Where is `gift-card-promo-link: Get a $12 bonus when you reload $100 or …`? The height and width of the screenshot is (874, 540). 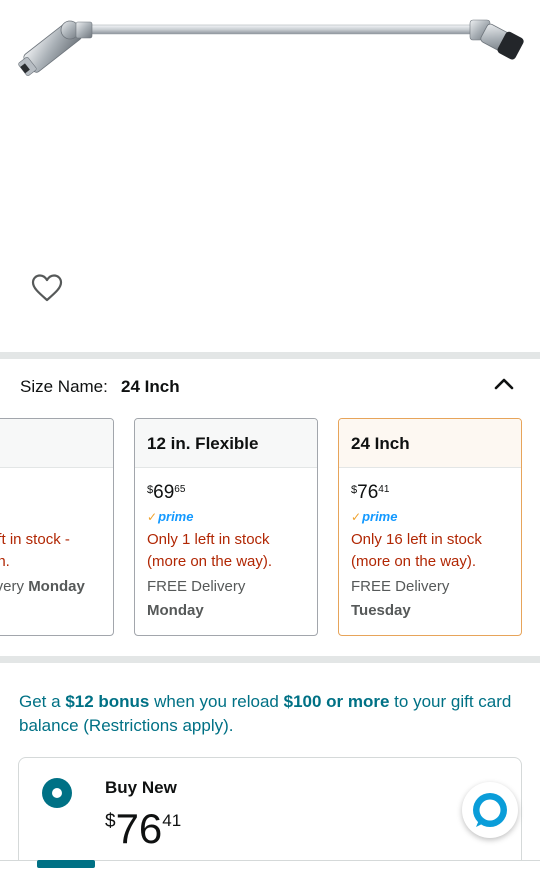 gift-card-promo-link: Get a $12 bonus when you reload $100 or … is located at coordinates (269, 714).